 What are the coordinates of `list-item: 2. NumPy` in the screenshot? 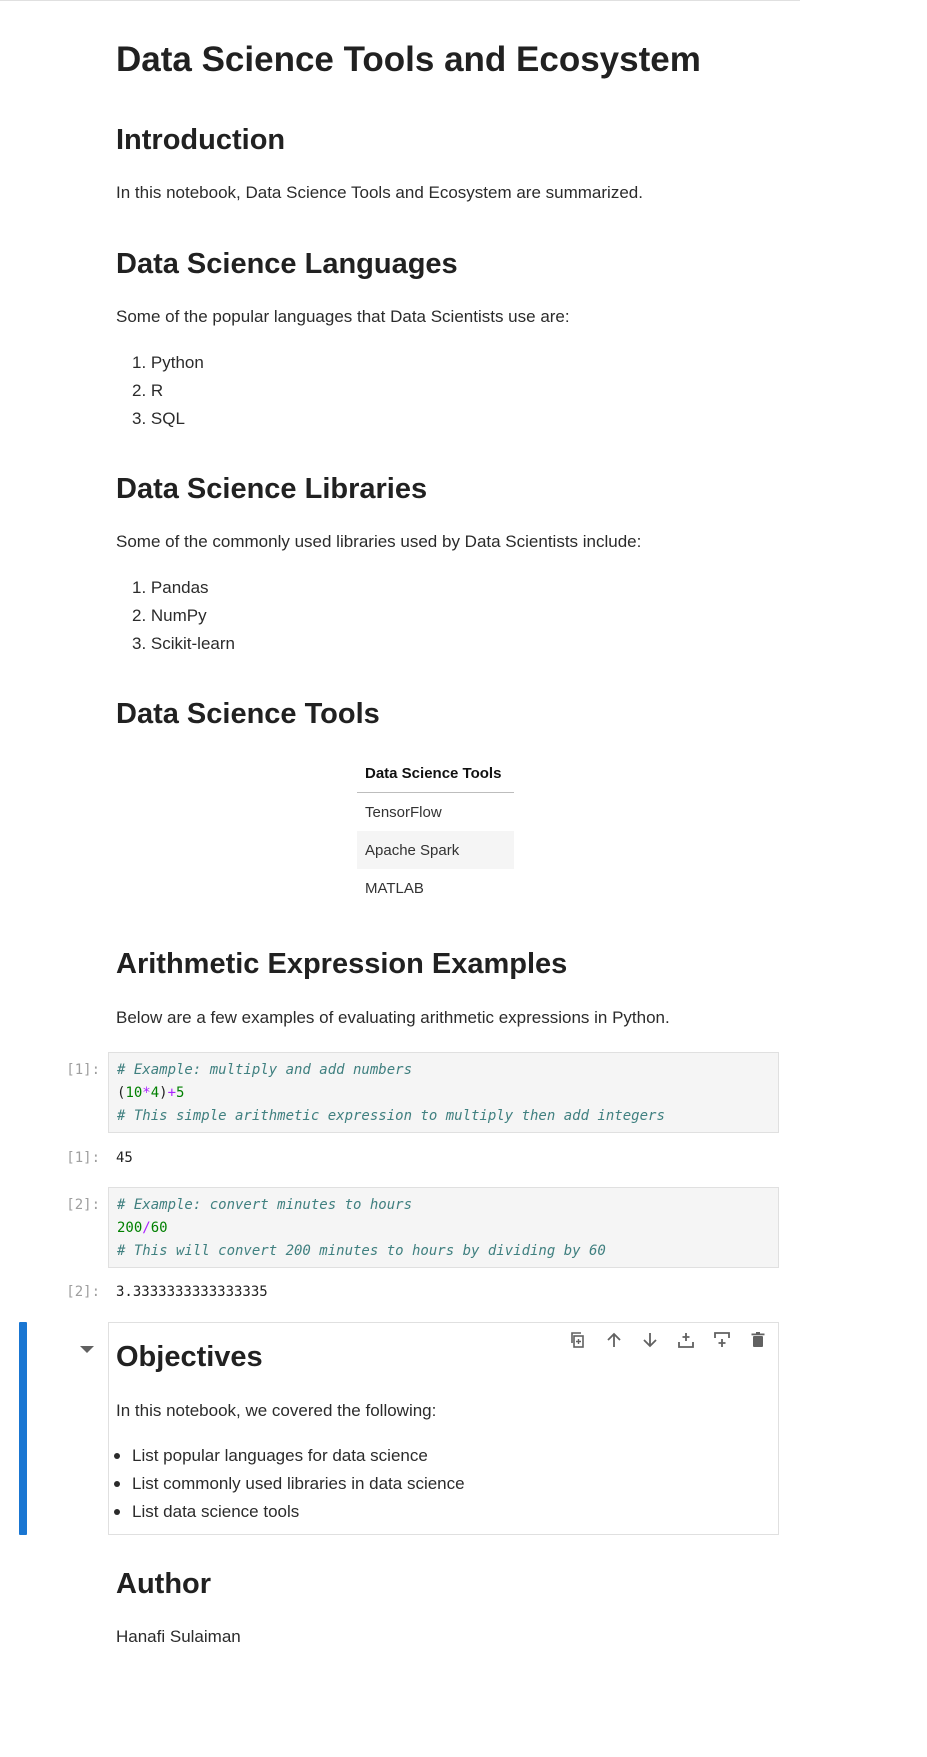 It's located at (169, 615).